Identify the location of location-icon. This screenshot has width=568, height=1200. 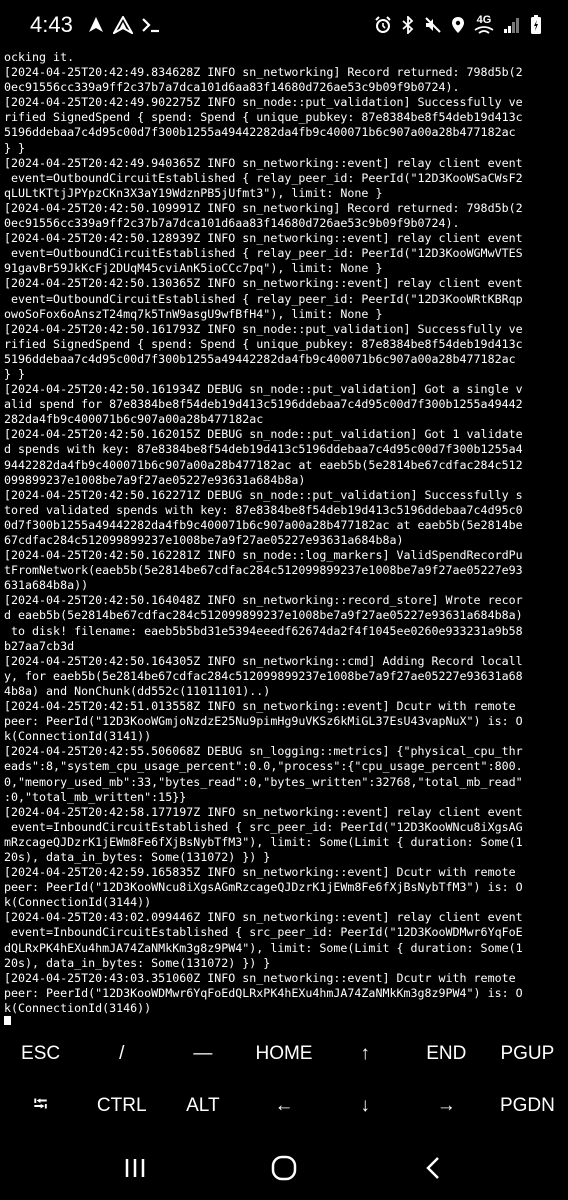
(458, 25).